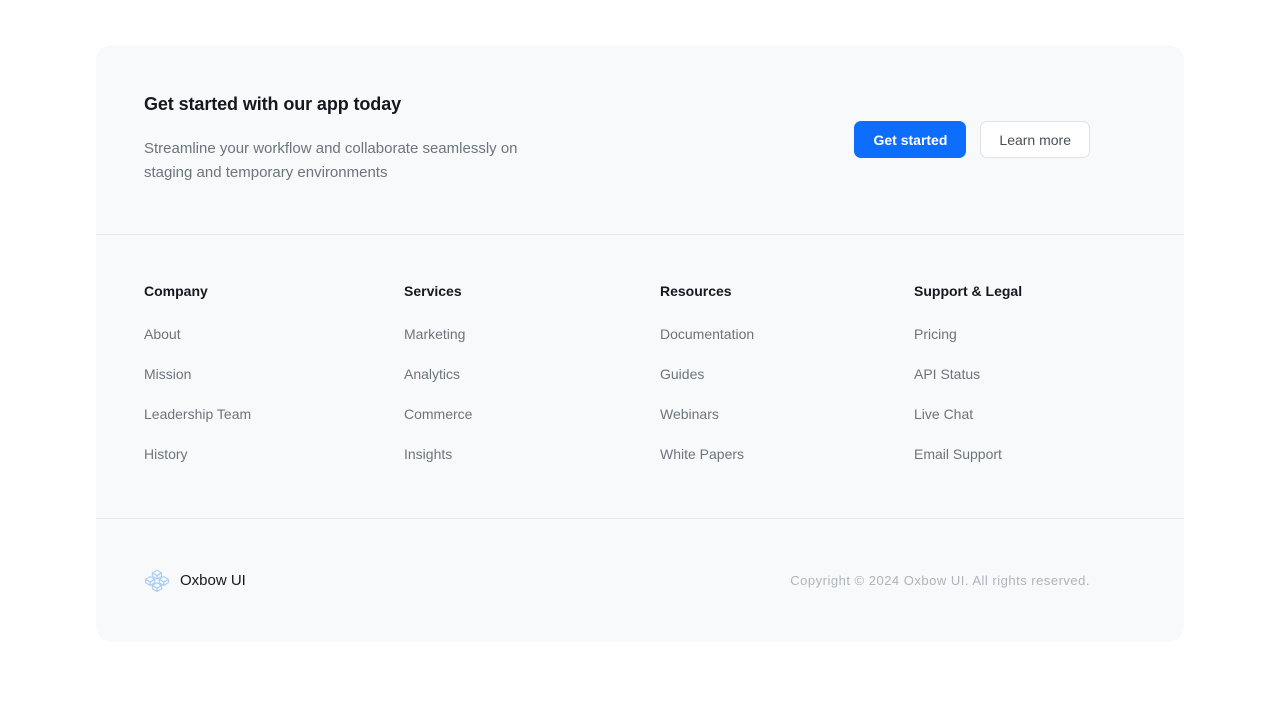  I want to click on footer-link: About, so click(162, 334).